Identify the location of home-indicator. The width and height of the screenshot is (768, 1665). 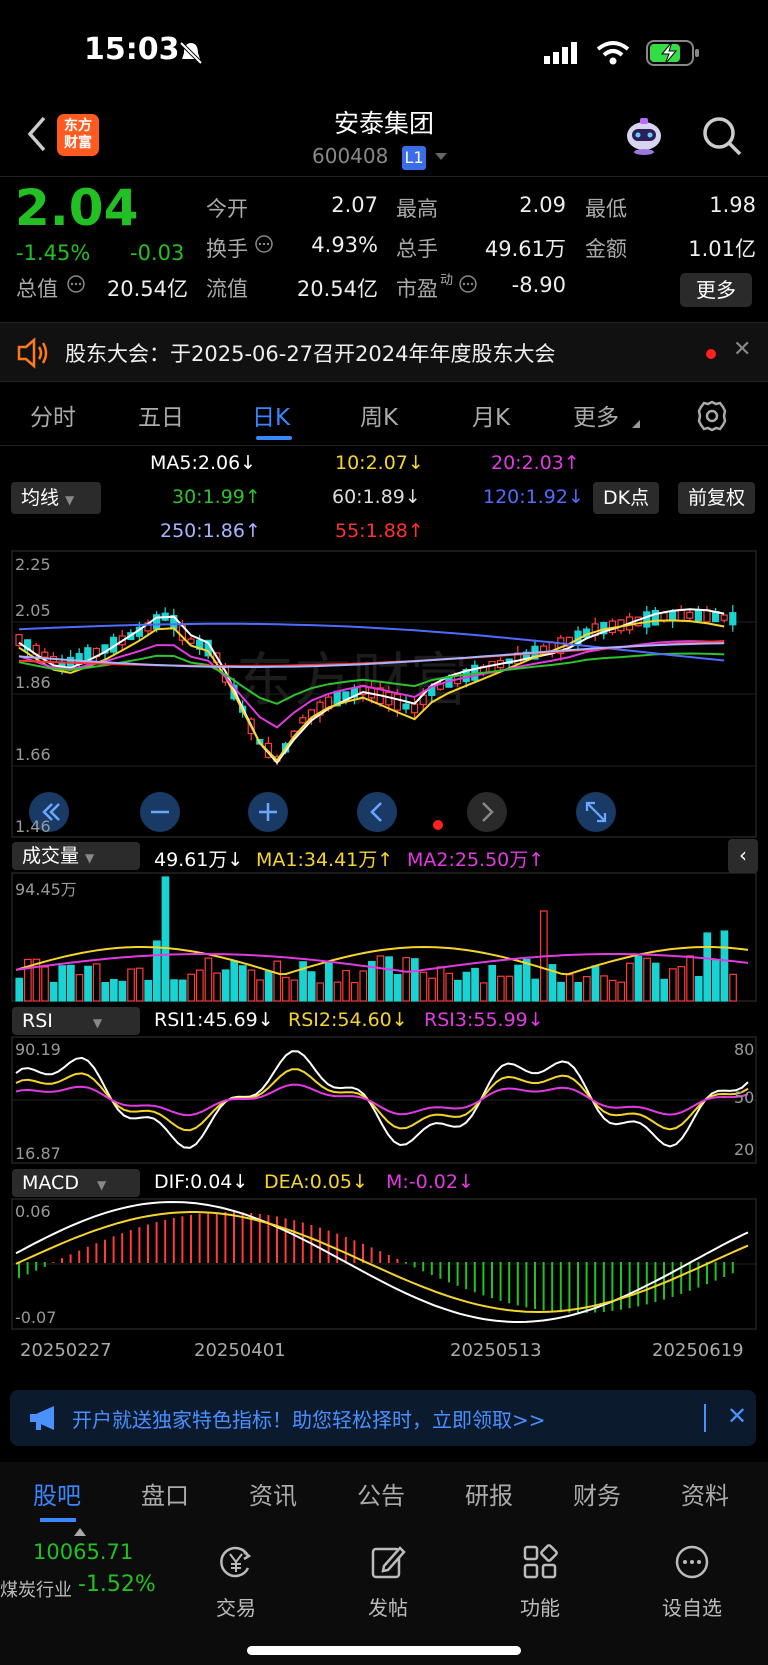
(384, 1650).